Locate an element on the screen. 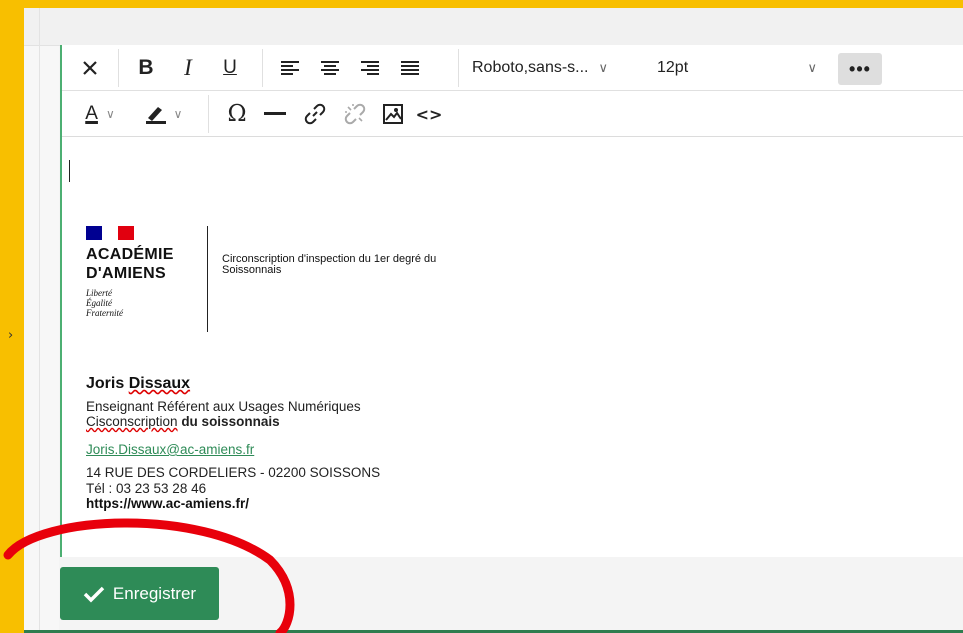 This screenshot has height=633, width=963. unlink-icon is located at coordinates (355, 114).